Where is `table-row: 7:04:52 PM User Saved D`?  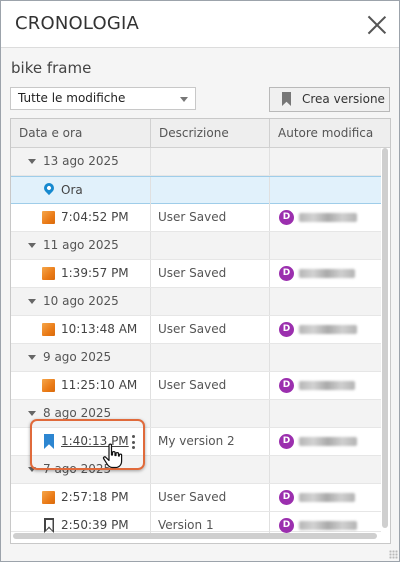 table-row: 7:04:52 PM User Saved D is located at coordinates (196, 218).